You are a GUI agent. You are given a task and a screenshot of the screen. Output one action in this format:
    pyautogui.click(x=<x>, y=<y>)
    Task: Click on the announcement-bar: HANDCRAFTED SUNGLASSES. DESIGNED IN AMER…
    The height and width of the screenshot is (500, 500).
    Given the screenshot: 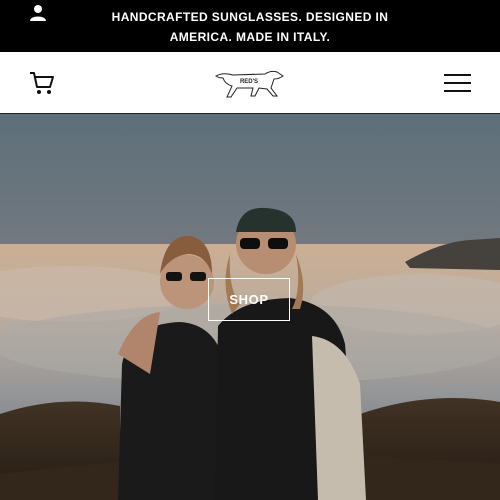 What is the action you would take?
    pyautogui.click(x=250, y=26)
    